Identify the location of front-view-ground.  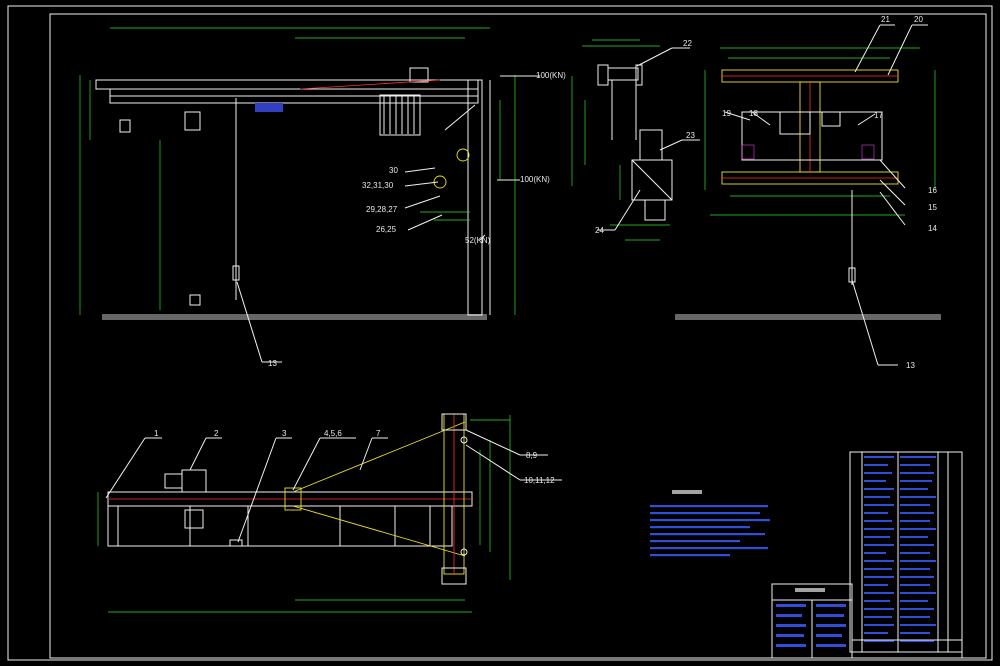
(294, 317).